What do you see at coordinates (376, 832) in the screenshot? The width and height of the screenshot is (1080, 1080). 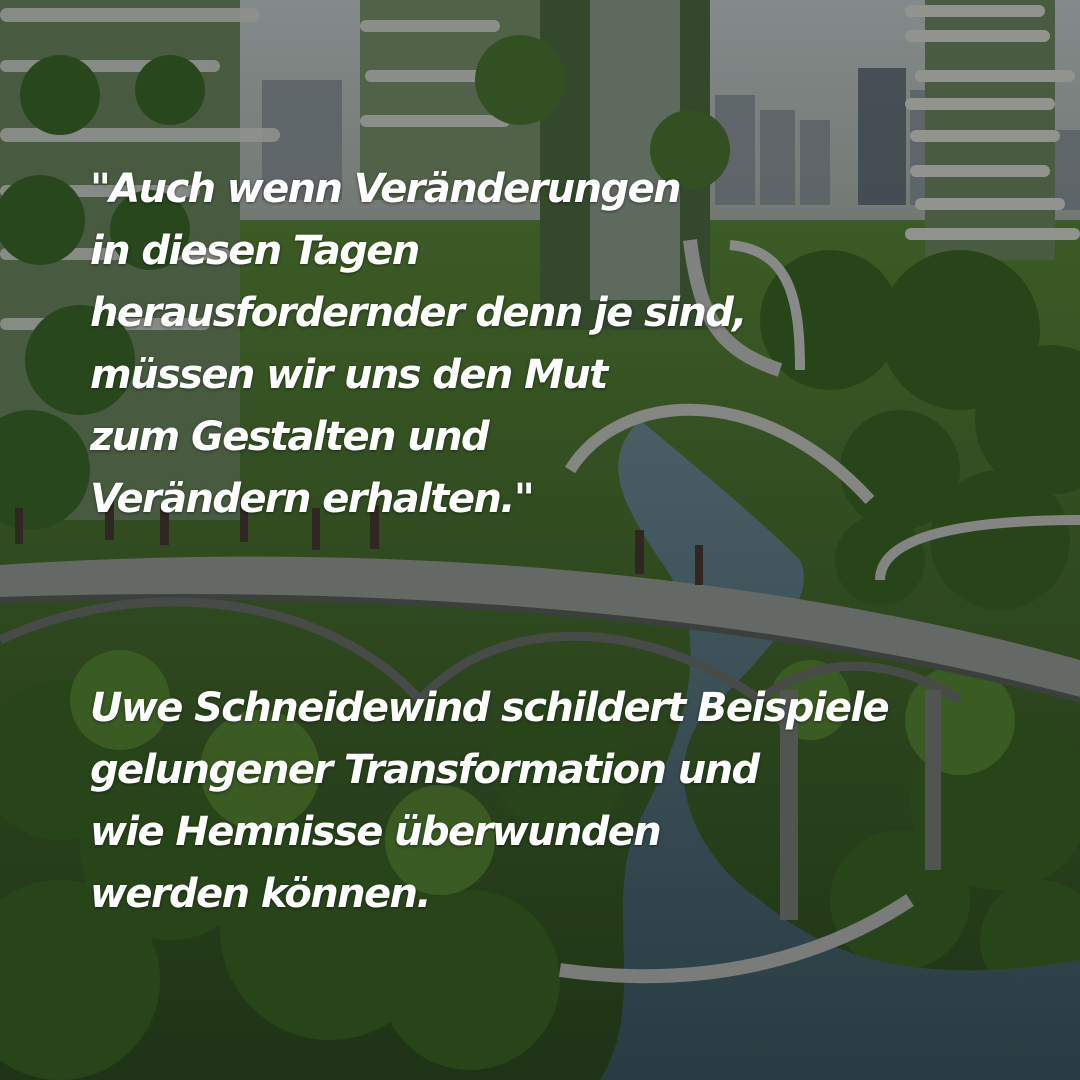 I see `caption-line: wie Hemnisse überwunden` at bounding box center [376, 832].